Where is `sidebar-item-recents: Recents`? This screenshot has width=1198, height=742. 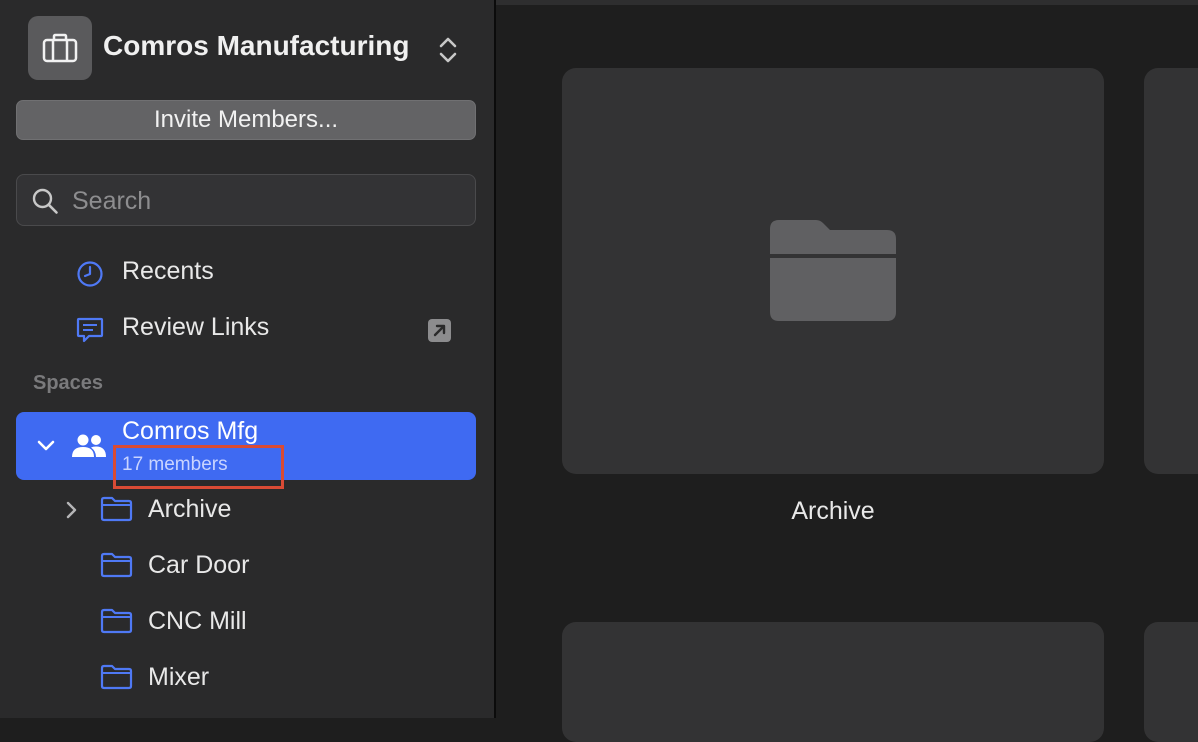 sidebar-item-recents: Recents is located at coordinates (248, 273).